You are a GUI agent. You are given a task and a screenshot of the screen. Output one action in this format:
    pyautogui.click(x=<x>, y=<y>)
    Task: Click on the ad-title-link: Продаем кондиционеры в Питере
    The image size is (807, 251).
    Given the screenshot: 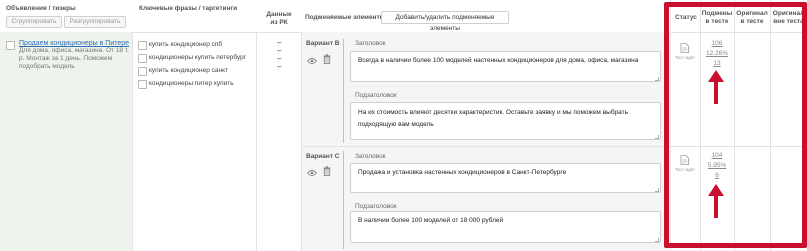 What is the action you would take?
    pyautogui.click(x=75, y=43)
    